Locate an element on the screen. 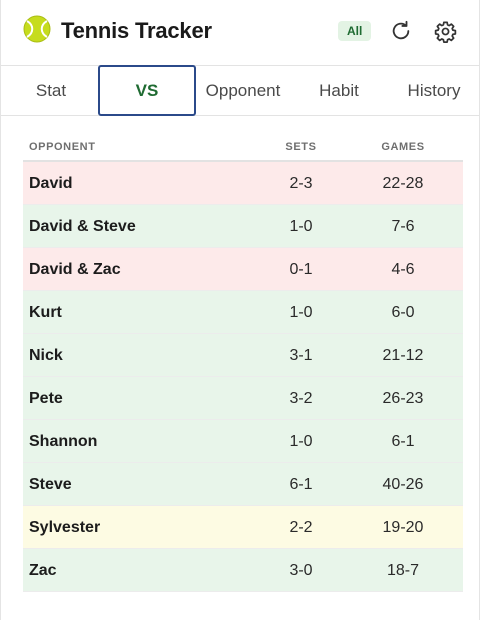 Image resolution: width=480 pixels, height=620 pixels. opponent-cell: Zac is located at coordinates (43, 570).